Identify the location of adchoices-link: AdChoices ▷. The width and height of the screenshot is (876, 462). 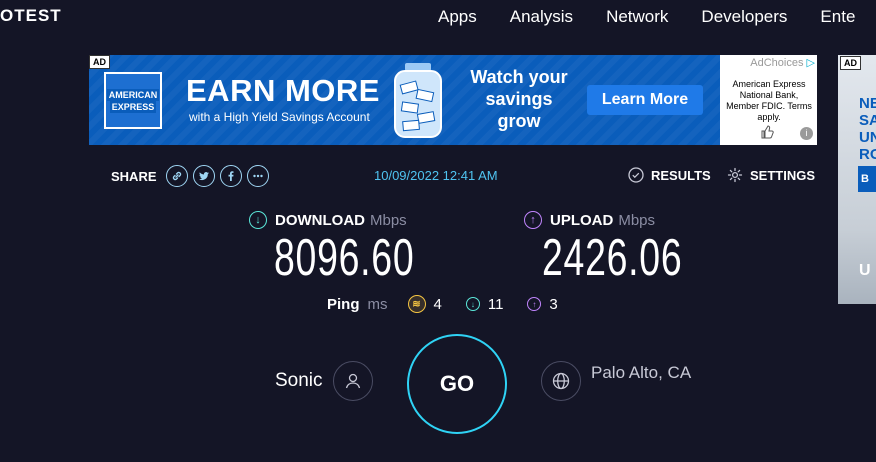
(782, 62).